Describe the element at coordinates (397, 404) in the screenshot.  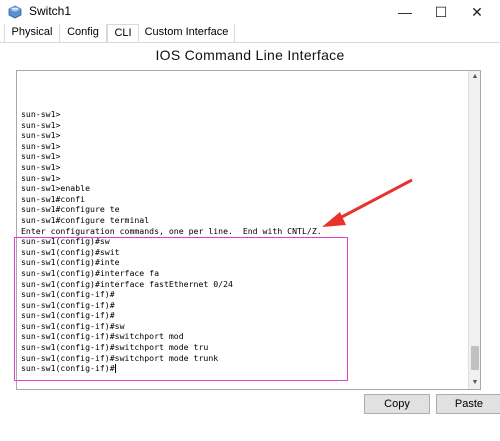
I see `copy-button: Copy` at that location.